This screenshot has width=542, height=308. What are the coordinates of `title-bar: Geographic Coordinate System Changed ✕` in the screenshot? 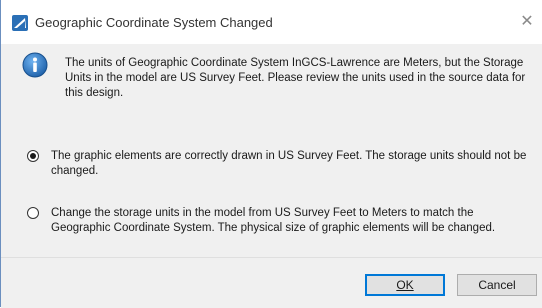 It's located at (271, 22).